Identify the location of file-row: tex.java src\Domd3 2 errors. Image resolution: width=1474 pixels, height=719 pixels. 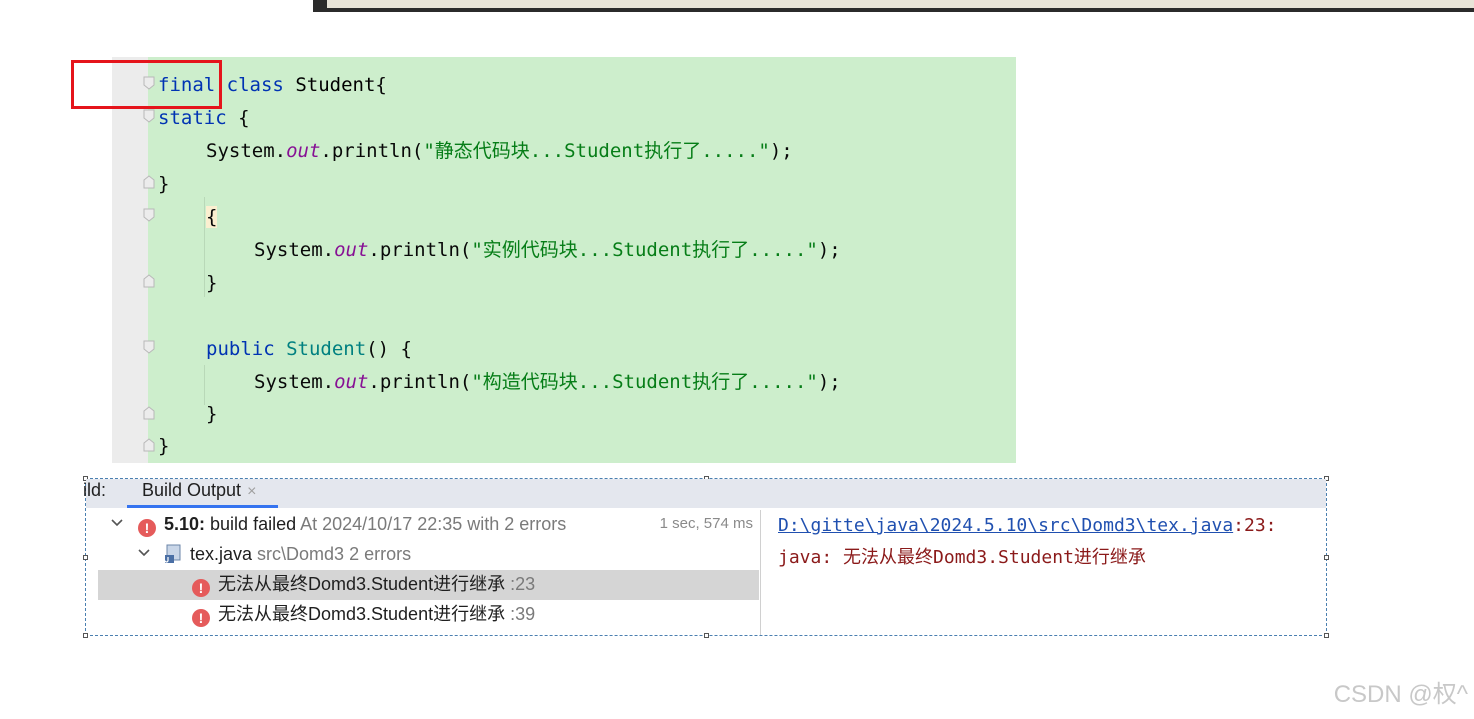
(428, 555).